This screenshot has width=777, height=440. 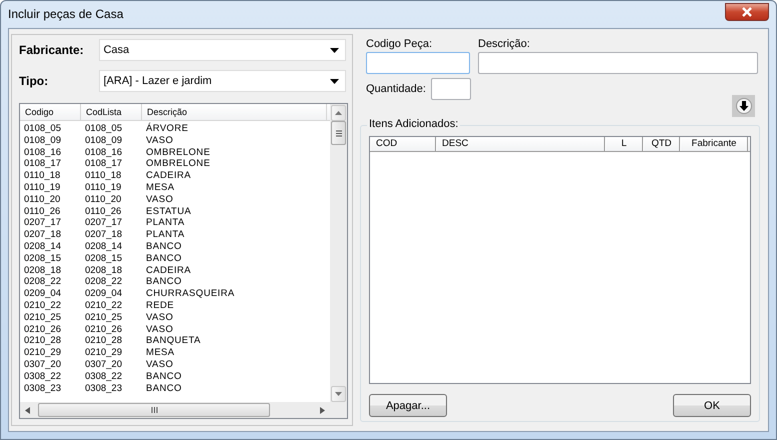 What do you see at coordinates (167, 129) in the screenshot?
I see `table-cell-text: ÁRVORE` at bounding box center [167, 129].